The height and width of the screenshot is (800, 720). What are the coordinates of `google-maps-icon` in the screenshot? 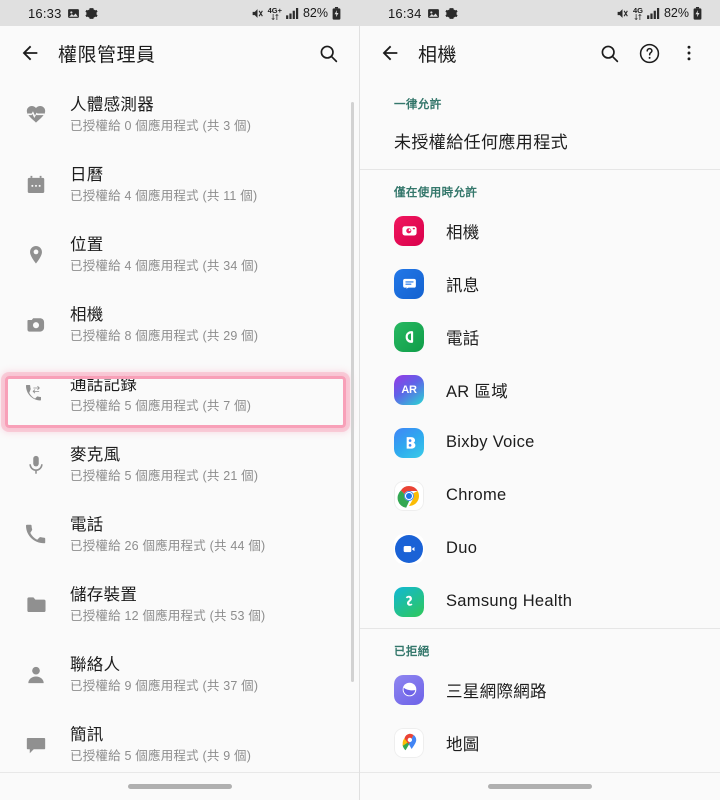 It's located at (409, 742).